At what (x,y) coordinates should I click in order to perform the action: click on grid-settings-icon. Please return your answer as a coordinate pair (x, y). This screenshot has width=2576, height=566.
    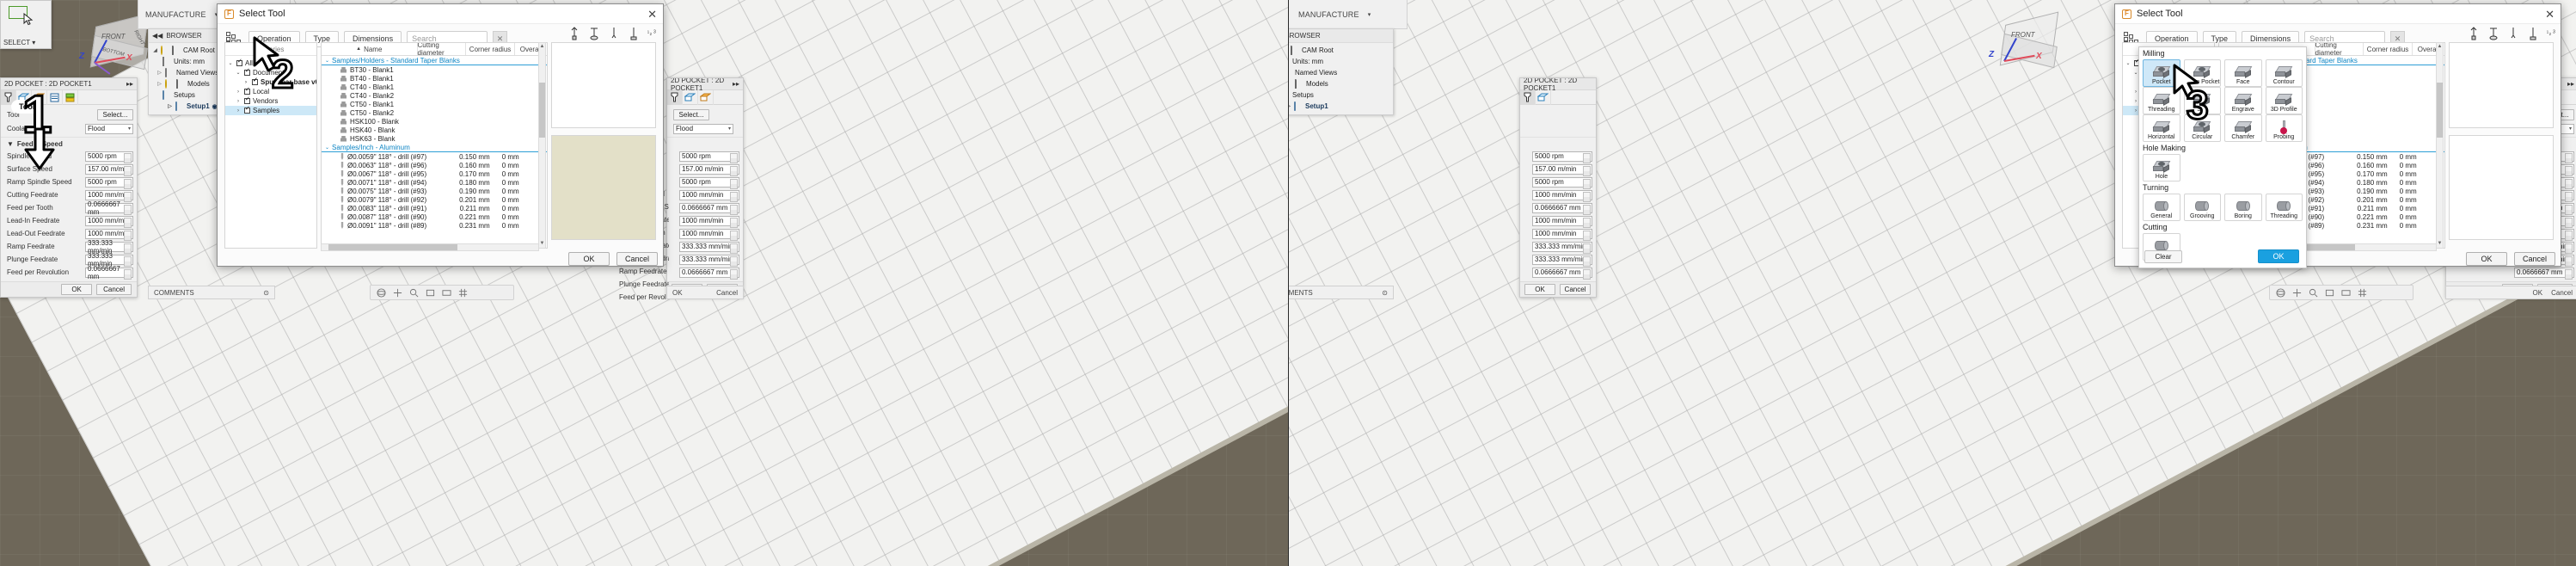
    Looking at the image, I should click on (463, 293).